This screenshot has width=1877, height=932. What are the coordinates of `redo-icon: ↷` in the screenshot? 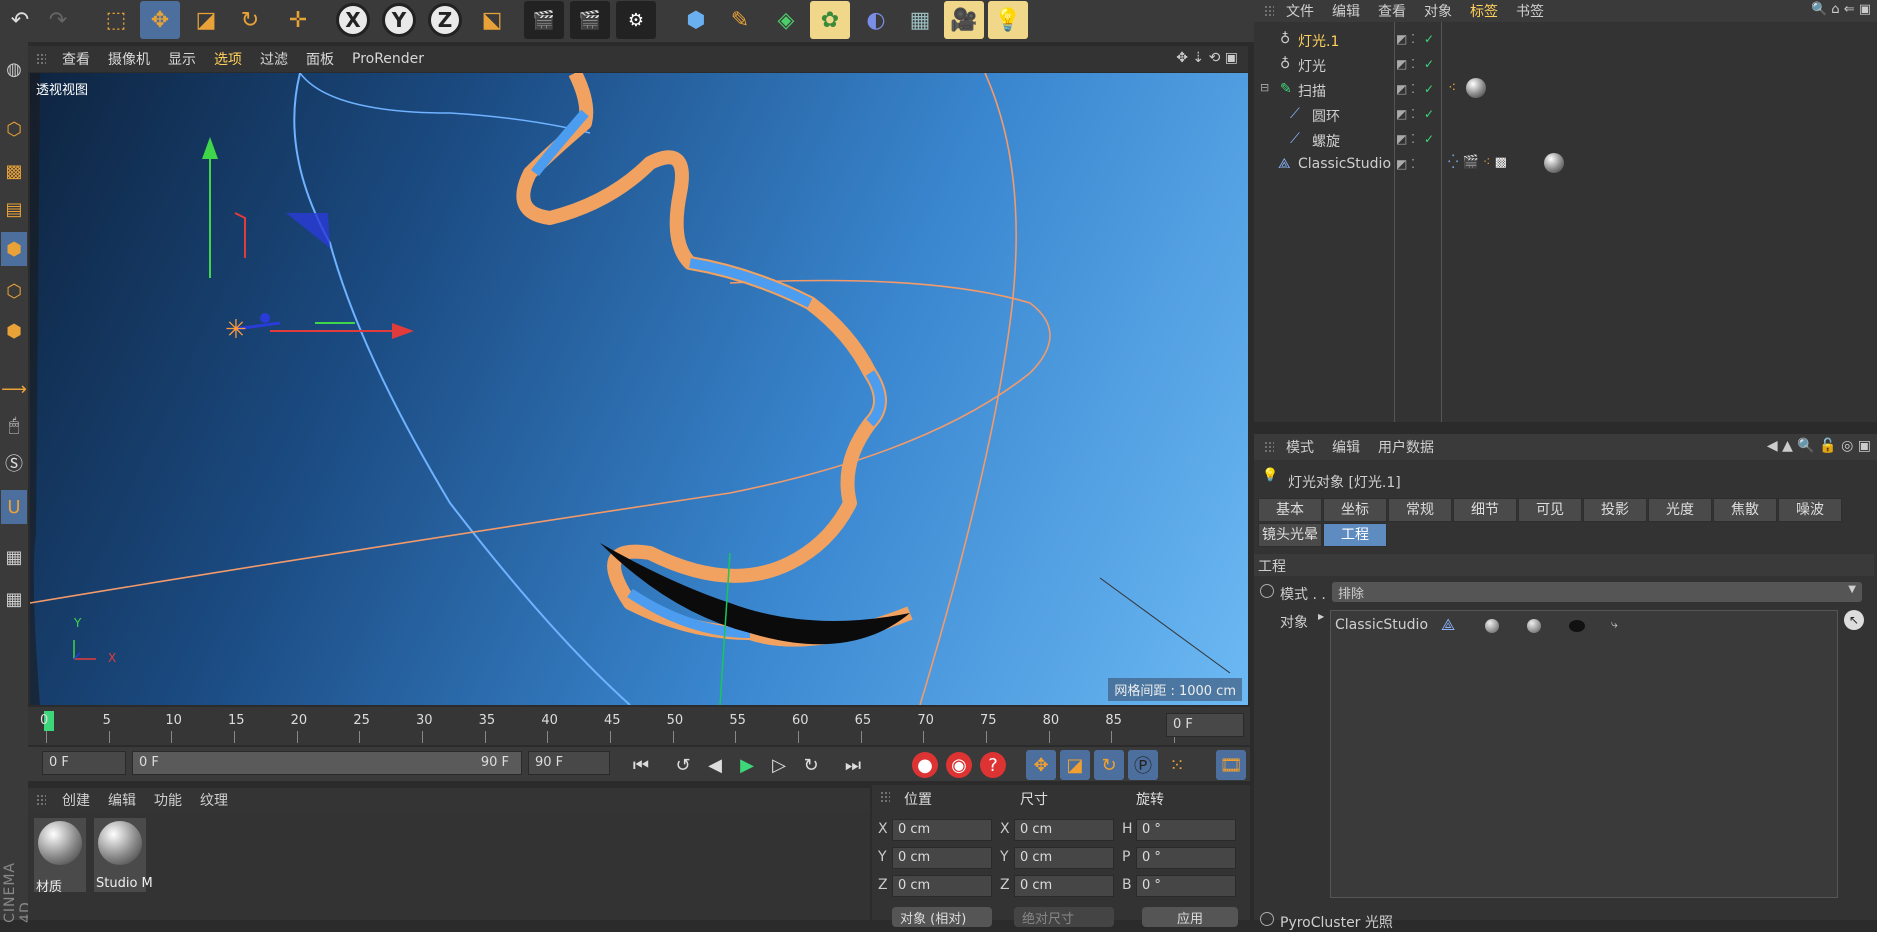 It's located at (58, 20).